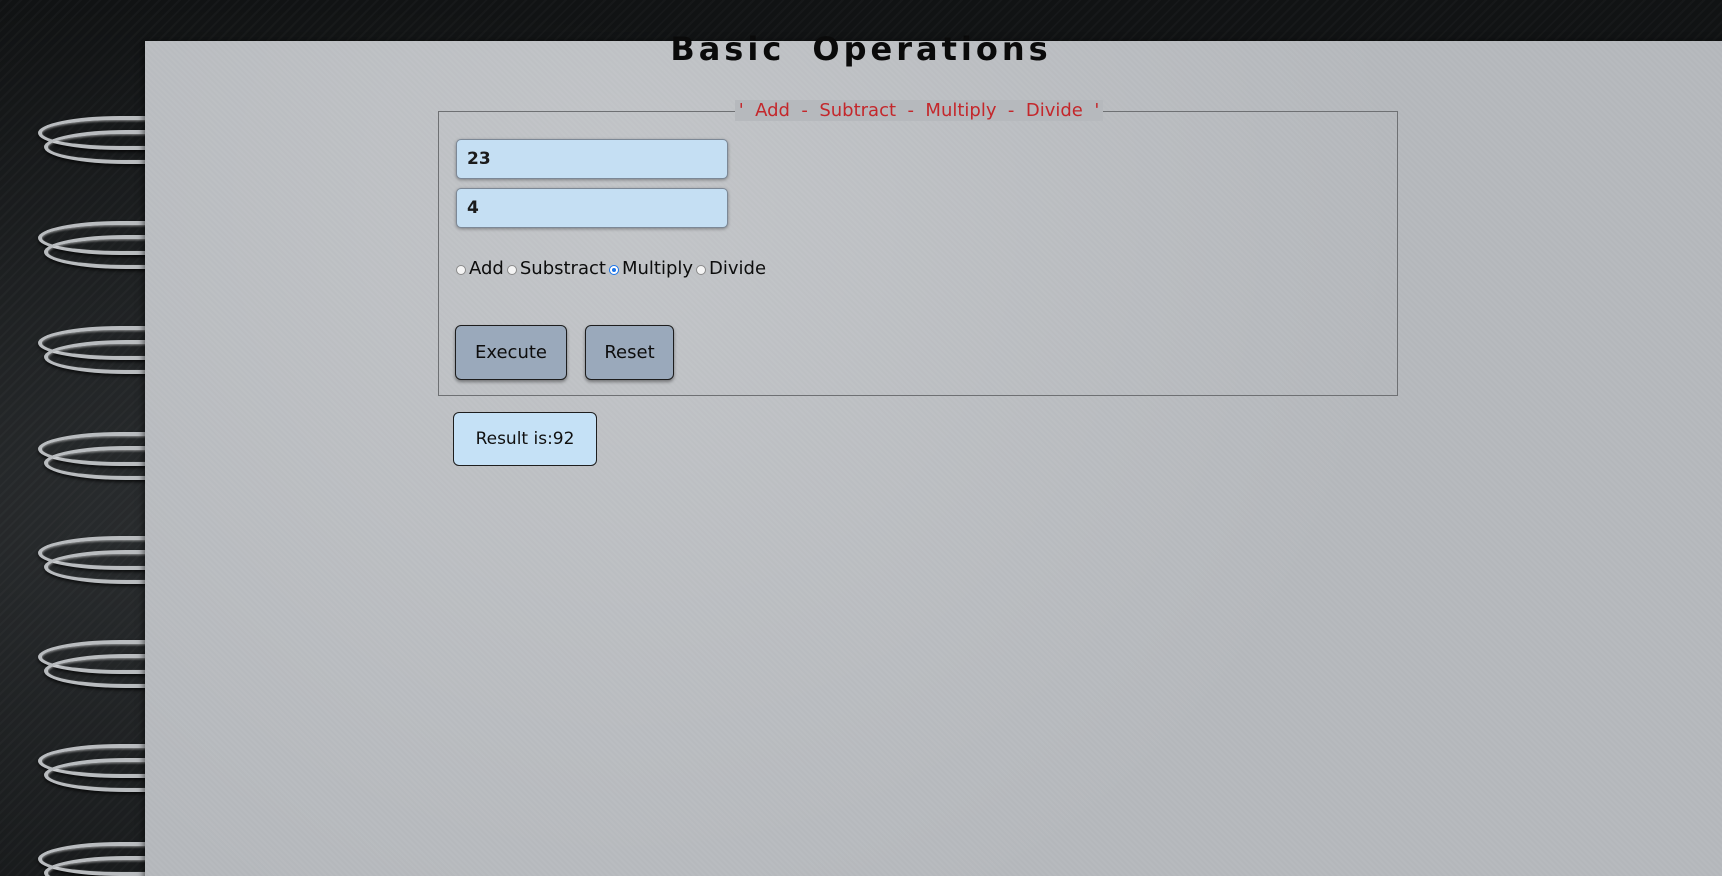 This screenshot has height=876, width=1722. What do you see at coordinates (486, 268) in the screenshot?
I see `radio-label-add: Add` at bounding box center [486, 268].